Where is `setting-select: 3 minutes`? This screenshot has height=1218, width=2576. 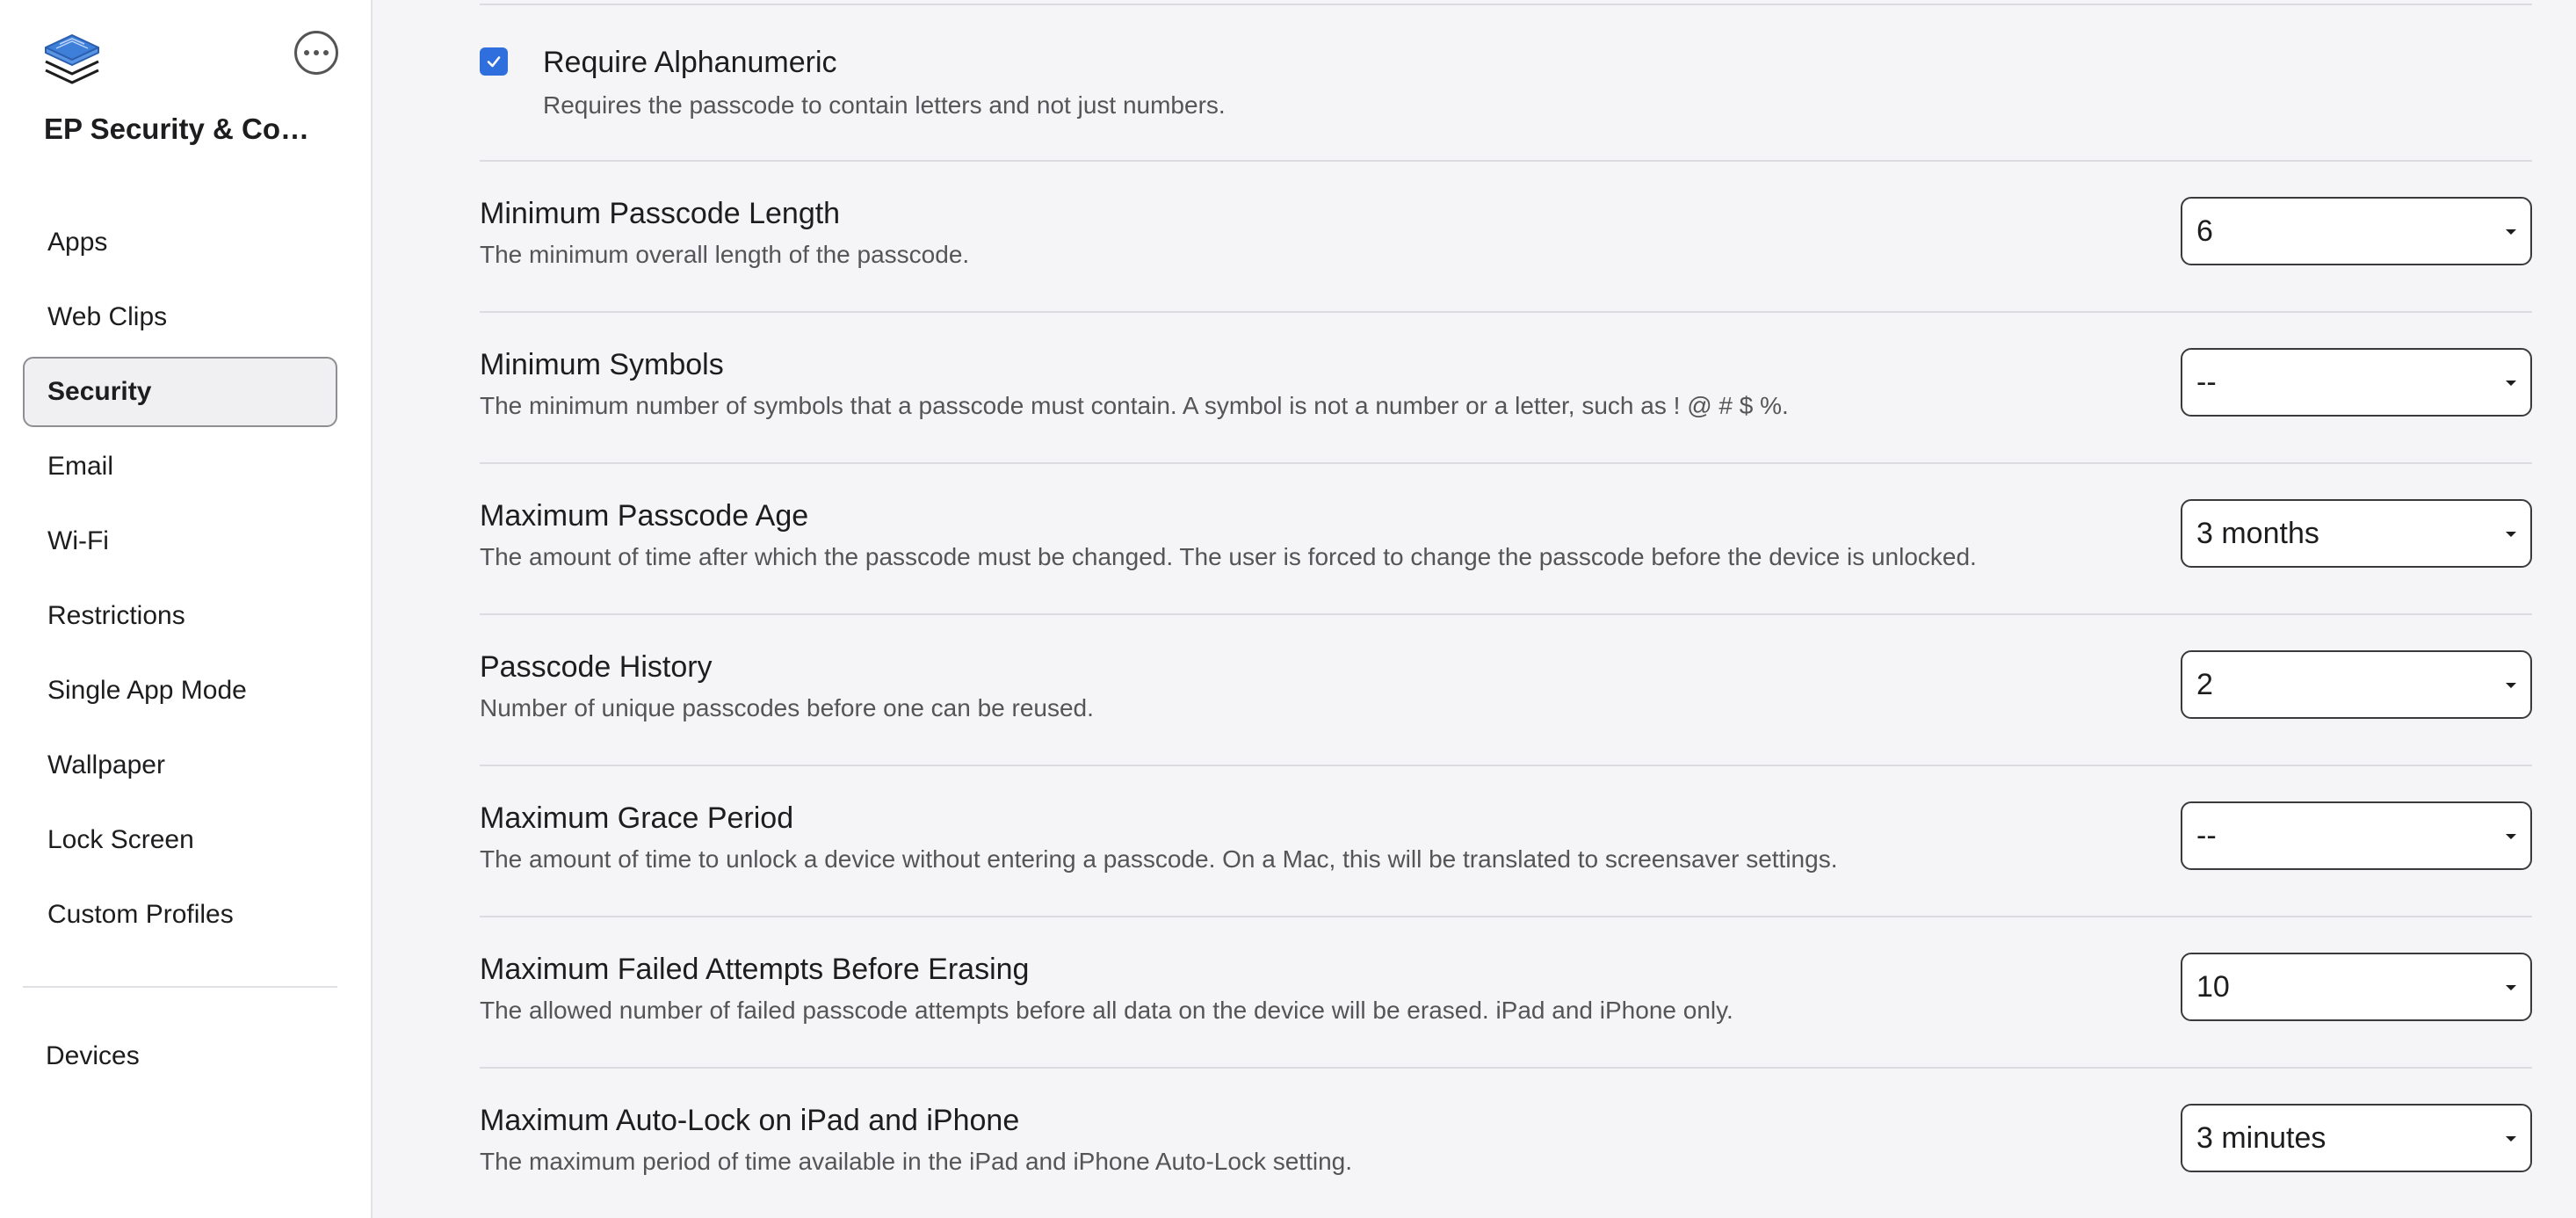 setting-select: 3 minutes is located at coordinates (2356, 1138).